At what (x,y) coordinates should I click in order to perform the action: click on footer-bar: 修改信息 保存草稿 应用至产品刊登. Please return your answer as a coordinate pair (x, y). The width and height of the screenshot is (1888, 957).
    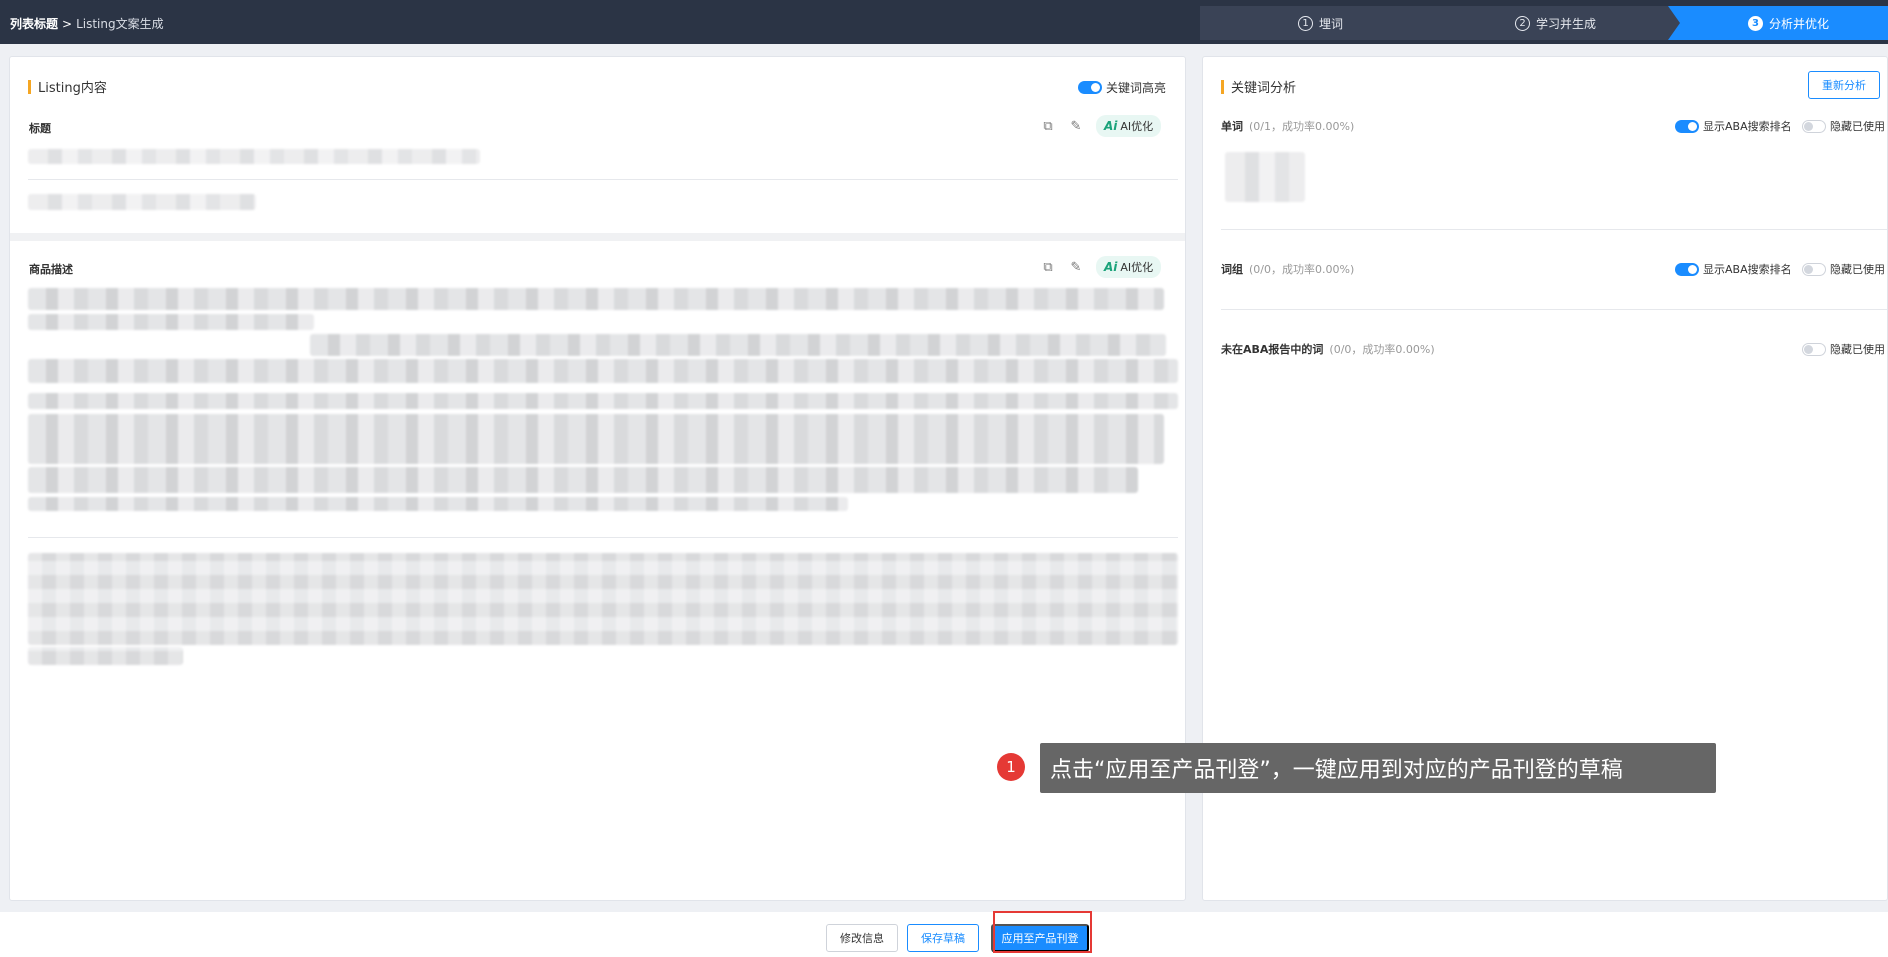
    Looking at the image, I should click on (944, 934).